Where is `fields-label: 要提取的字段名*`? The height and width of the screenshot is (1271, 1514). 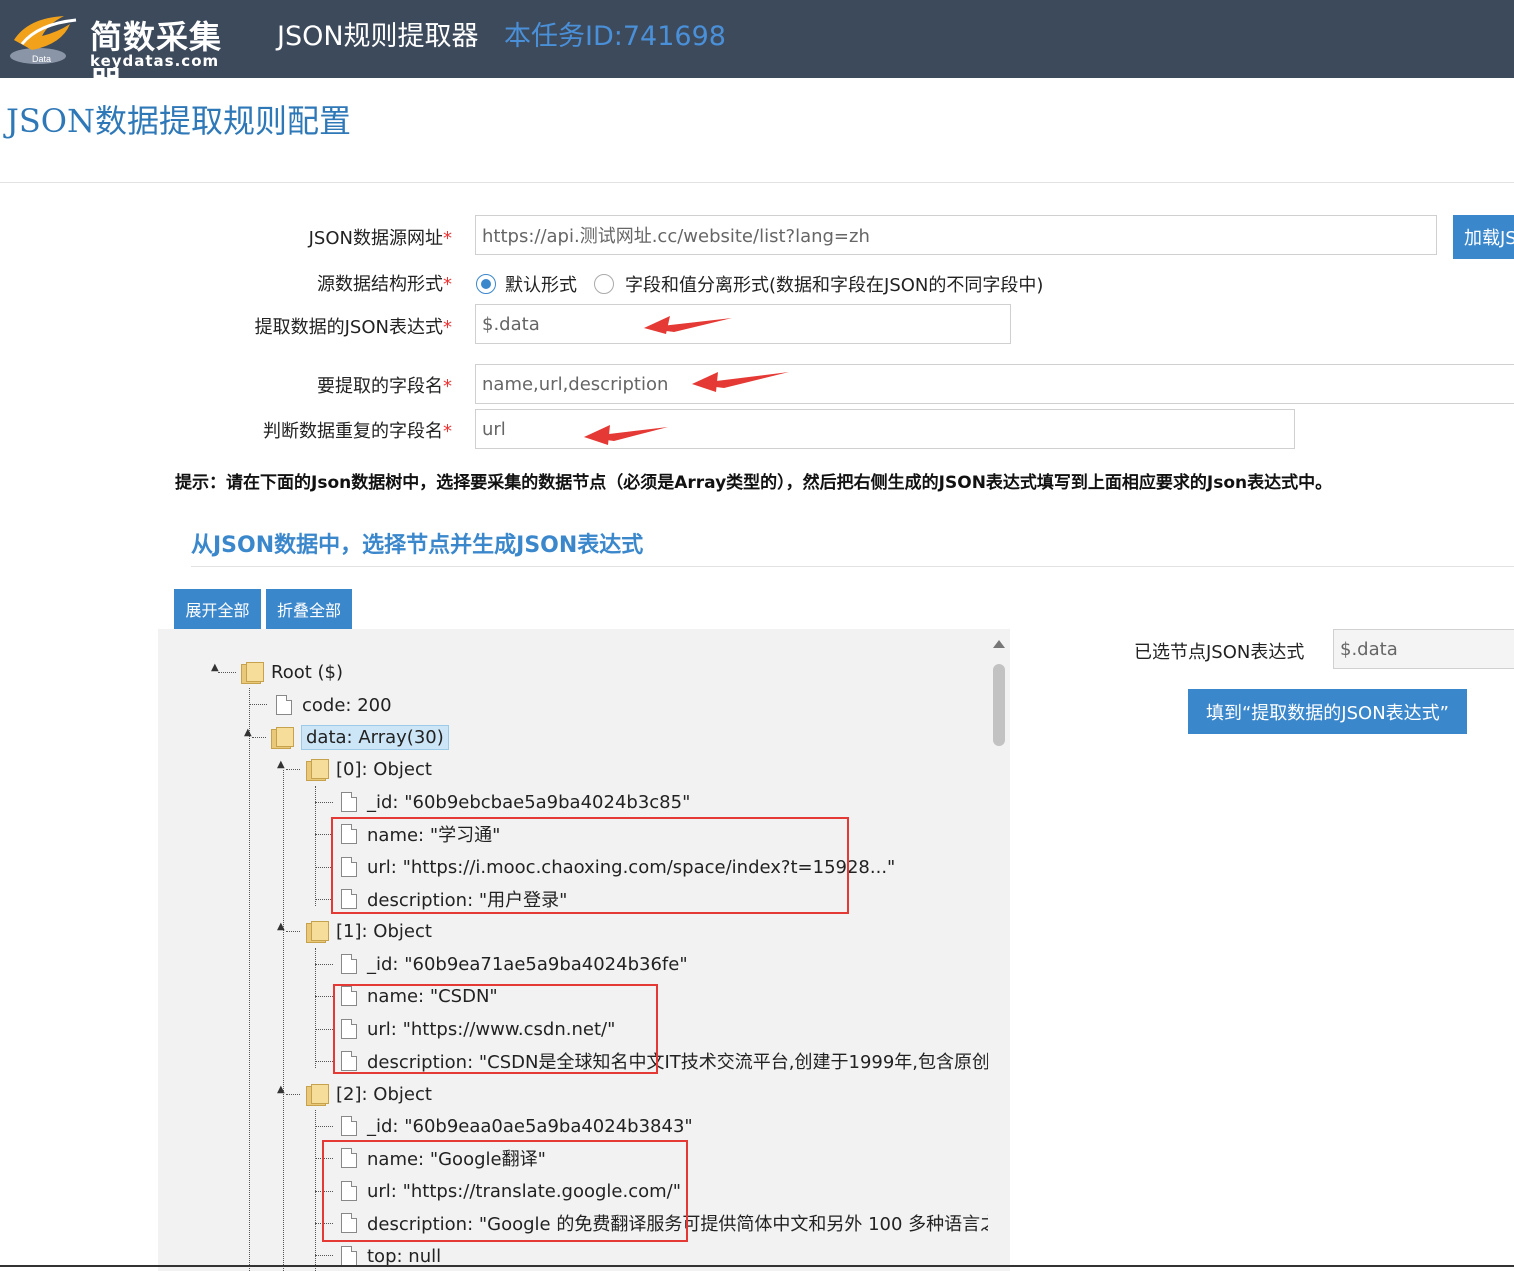
fields-label: 要提取的字段名* is located at coordinates (384, 386).